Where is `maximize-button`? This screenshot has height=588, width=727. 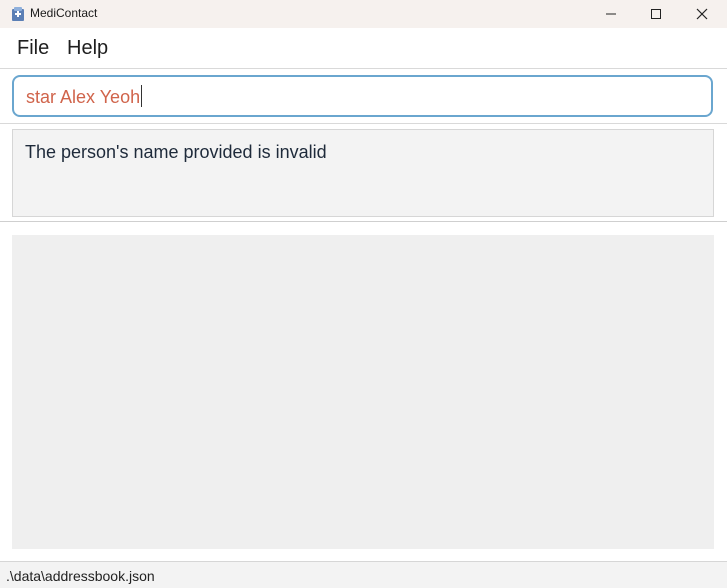 maximize-button is located at coordinates (656, 14).